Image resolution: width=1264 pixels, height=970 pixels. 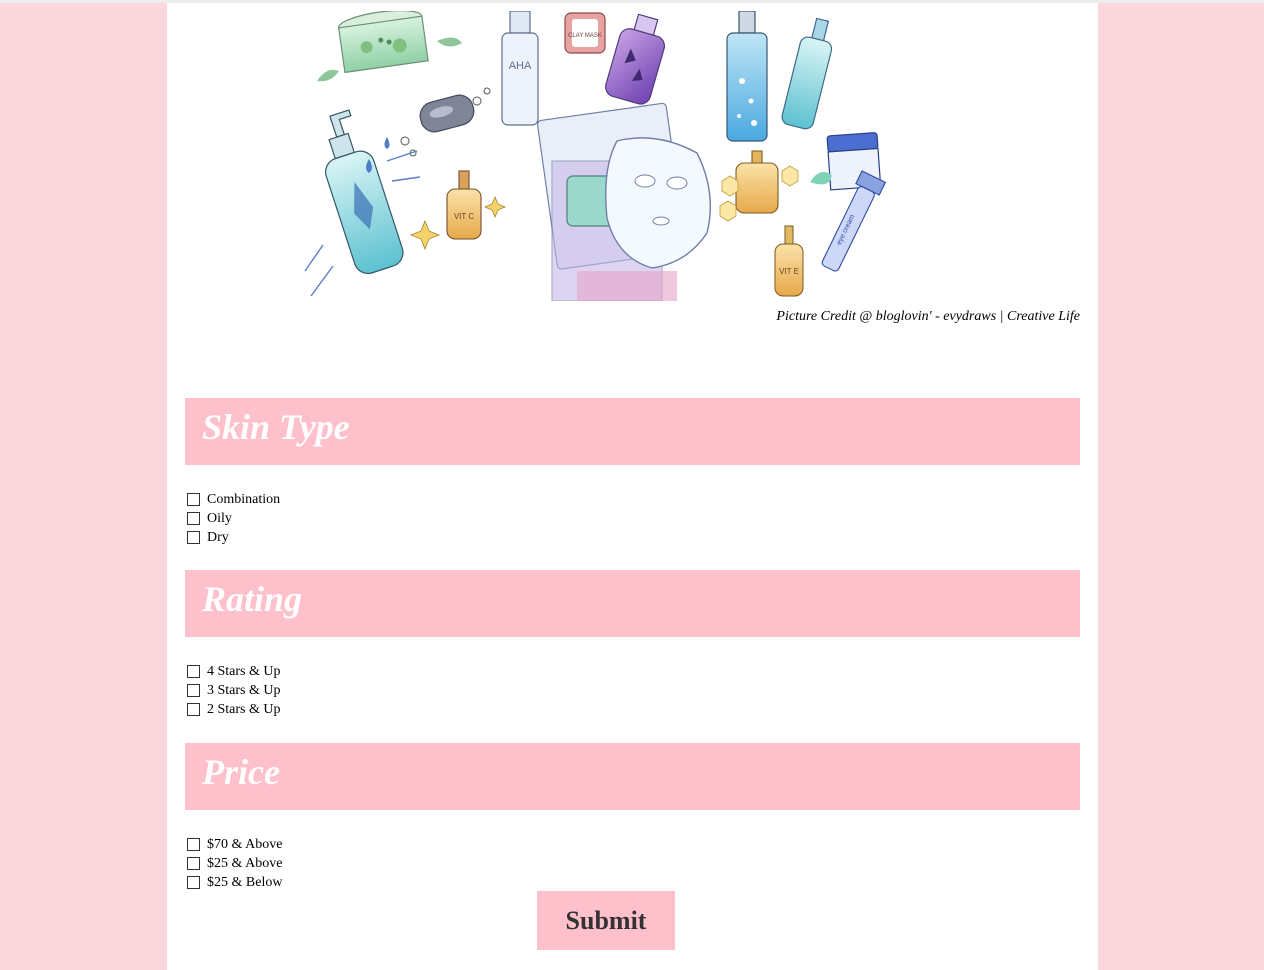 I want to click on option-label: Dry, so click(x=218, y=537).